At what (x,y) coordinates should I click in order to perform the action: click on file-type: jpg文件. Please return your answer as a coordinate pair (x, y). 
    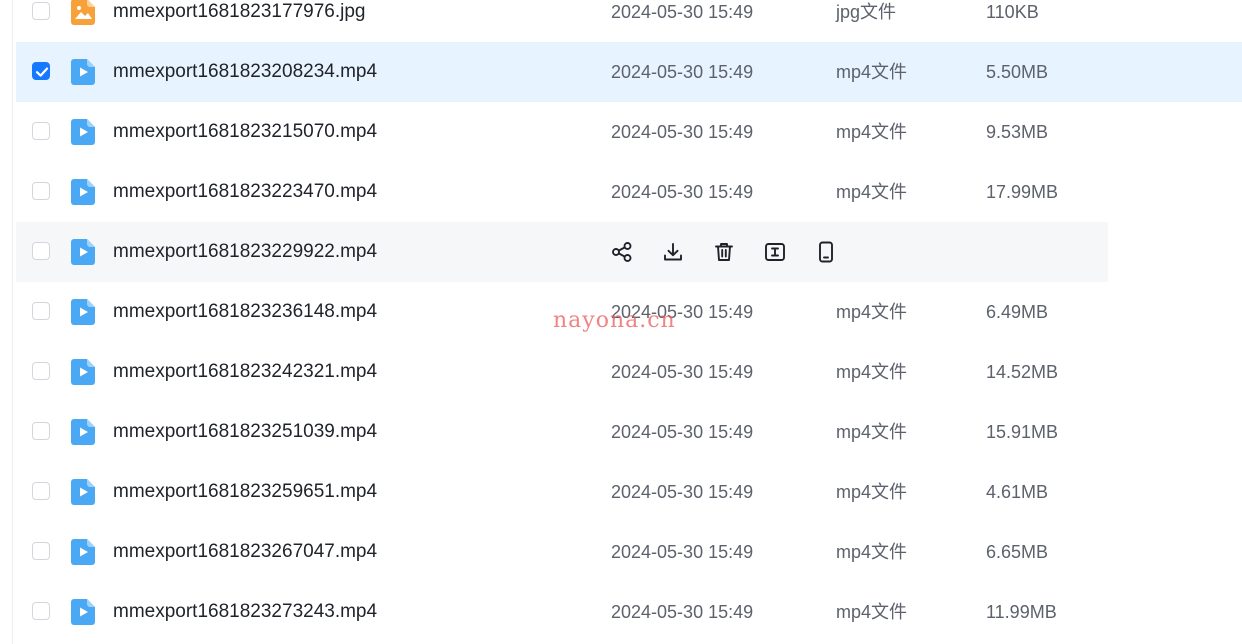
    Looking at the image, I should click on (866, 12).